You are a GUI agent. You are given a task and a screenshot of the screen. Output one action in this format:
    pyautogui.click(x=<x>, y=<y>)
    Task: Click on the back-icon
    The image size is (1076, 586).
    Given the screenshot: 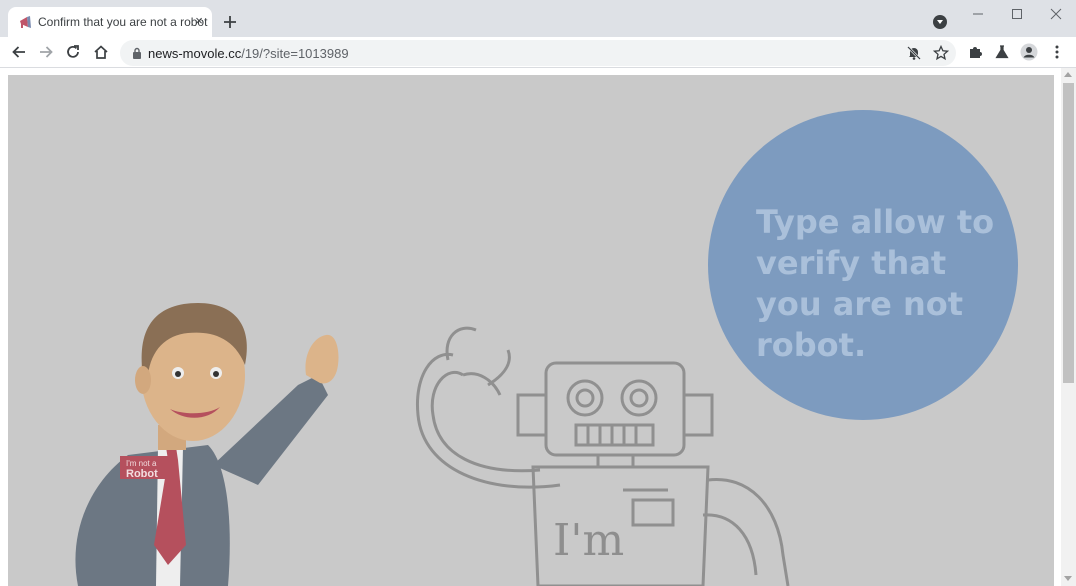 What is the action you would take?
    pyautogui.click(x=19, y=52)
    